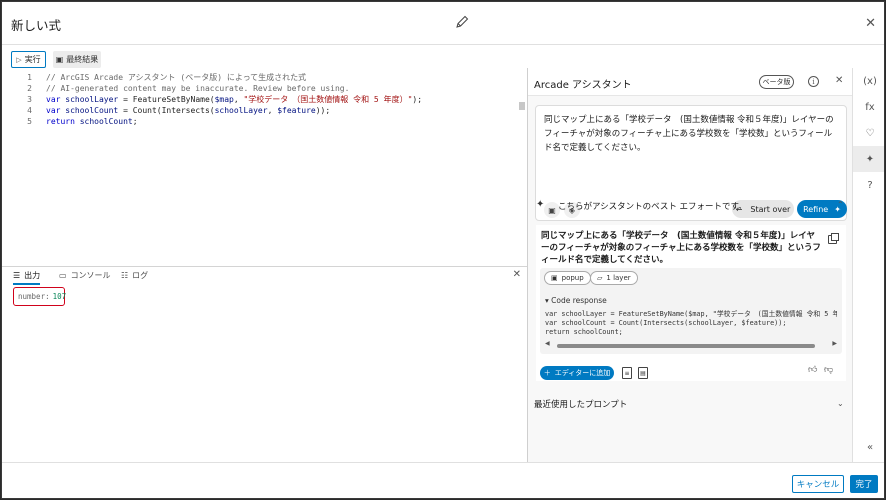 The height and width of the screenshot is (500, 886). Describe the element at coordinates (32, 275) in the screenshot. I see `tab-output-label: 出力` at that location.